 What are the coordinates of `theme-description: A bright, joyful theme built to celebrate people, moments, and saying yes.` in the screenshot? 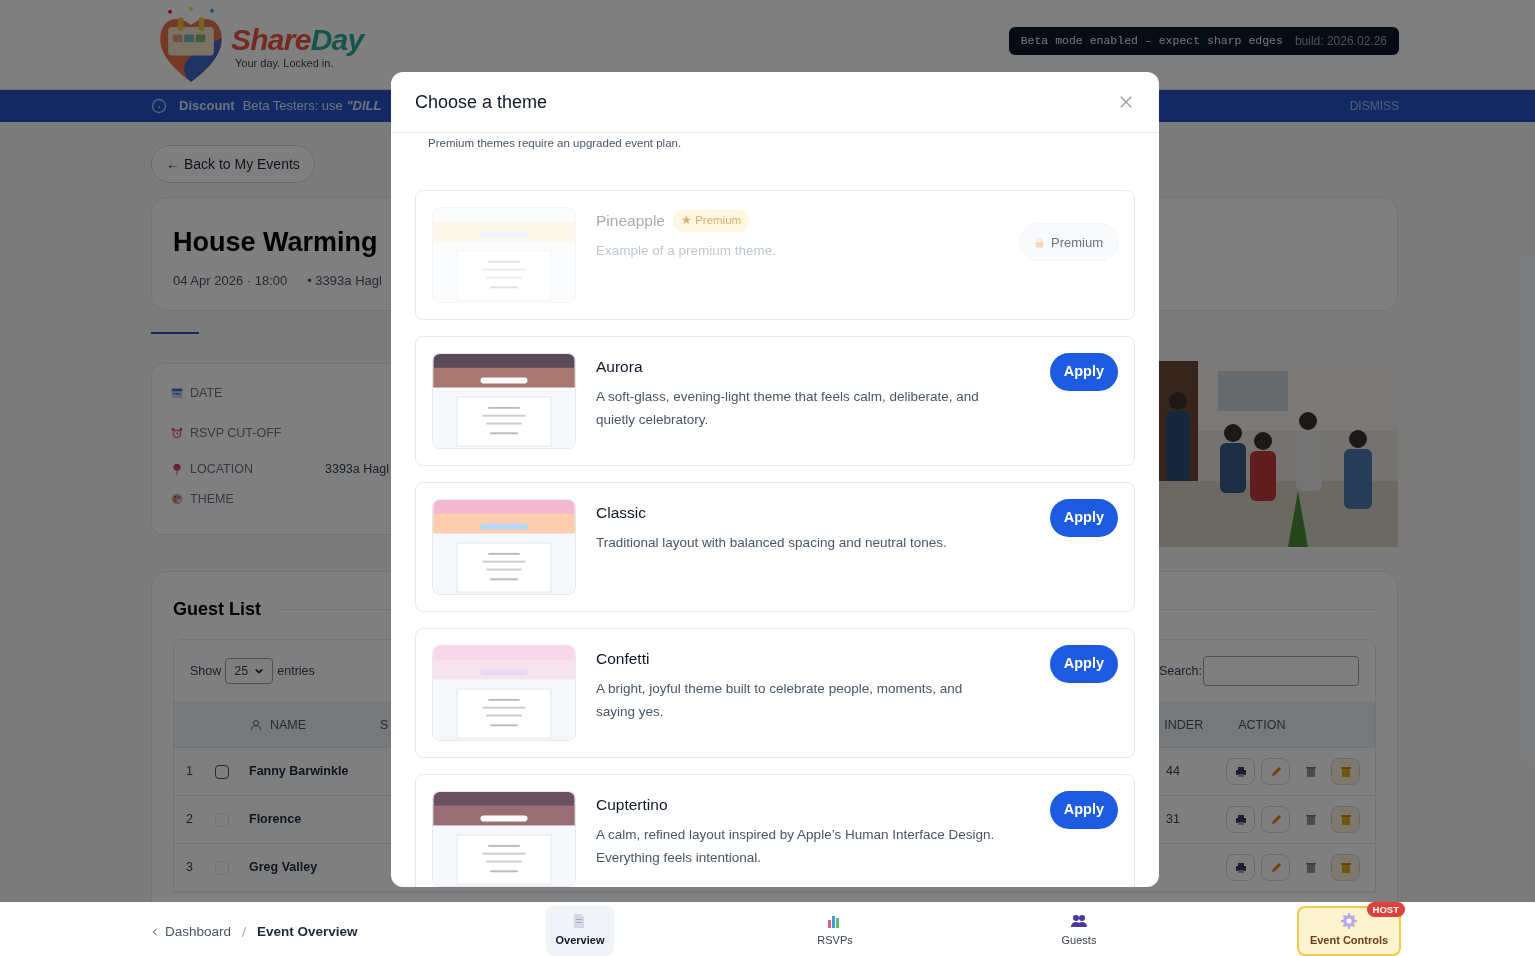 It's located at (780, 700).